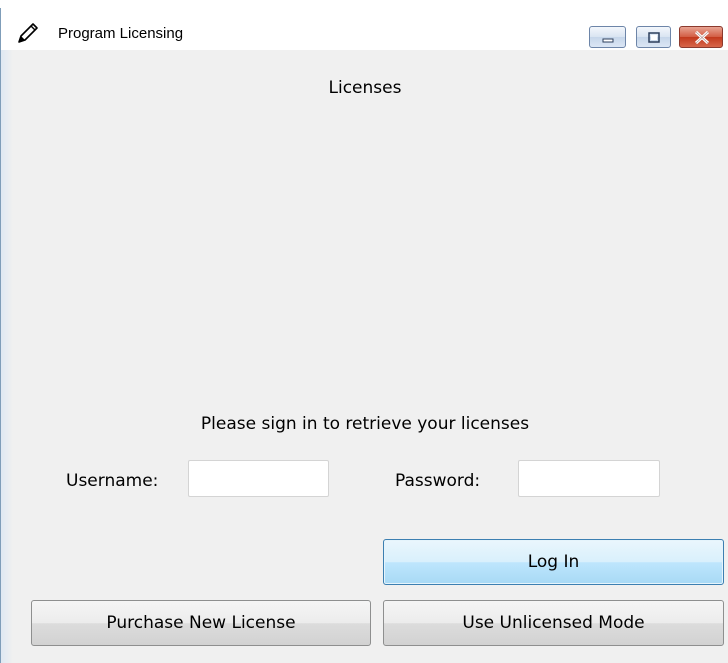 The width and height of the screenshot is (728, 663). Describe the element at coordinates (28, 33) in the screenshot. I see `pen-icon` at that location.